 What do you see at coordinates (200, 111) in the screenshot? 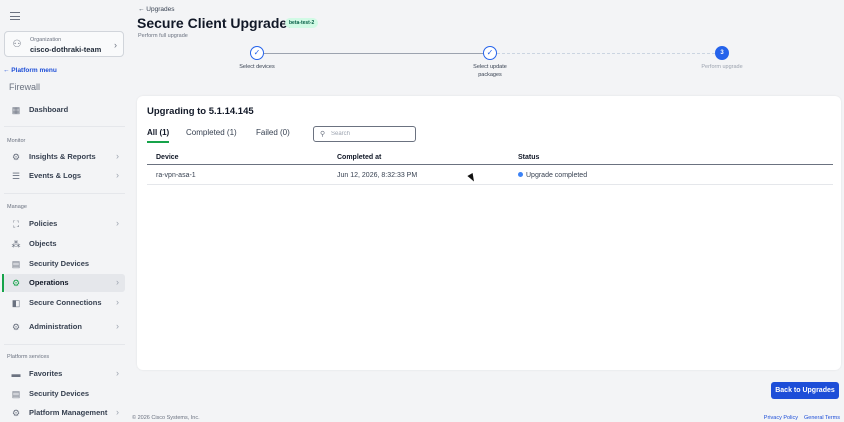
I see `card-title: Upgrading to 5.1.14.145` at bounding box center [200, 111].